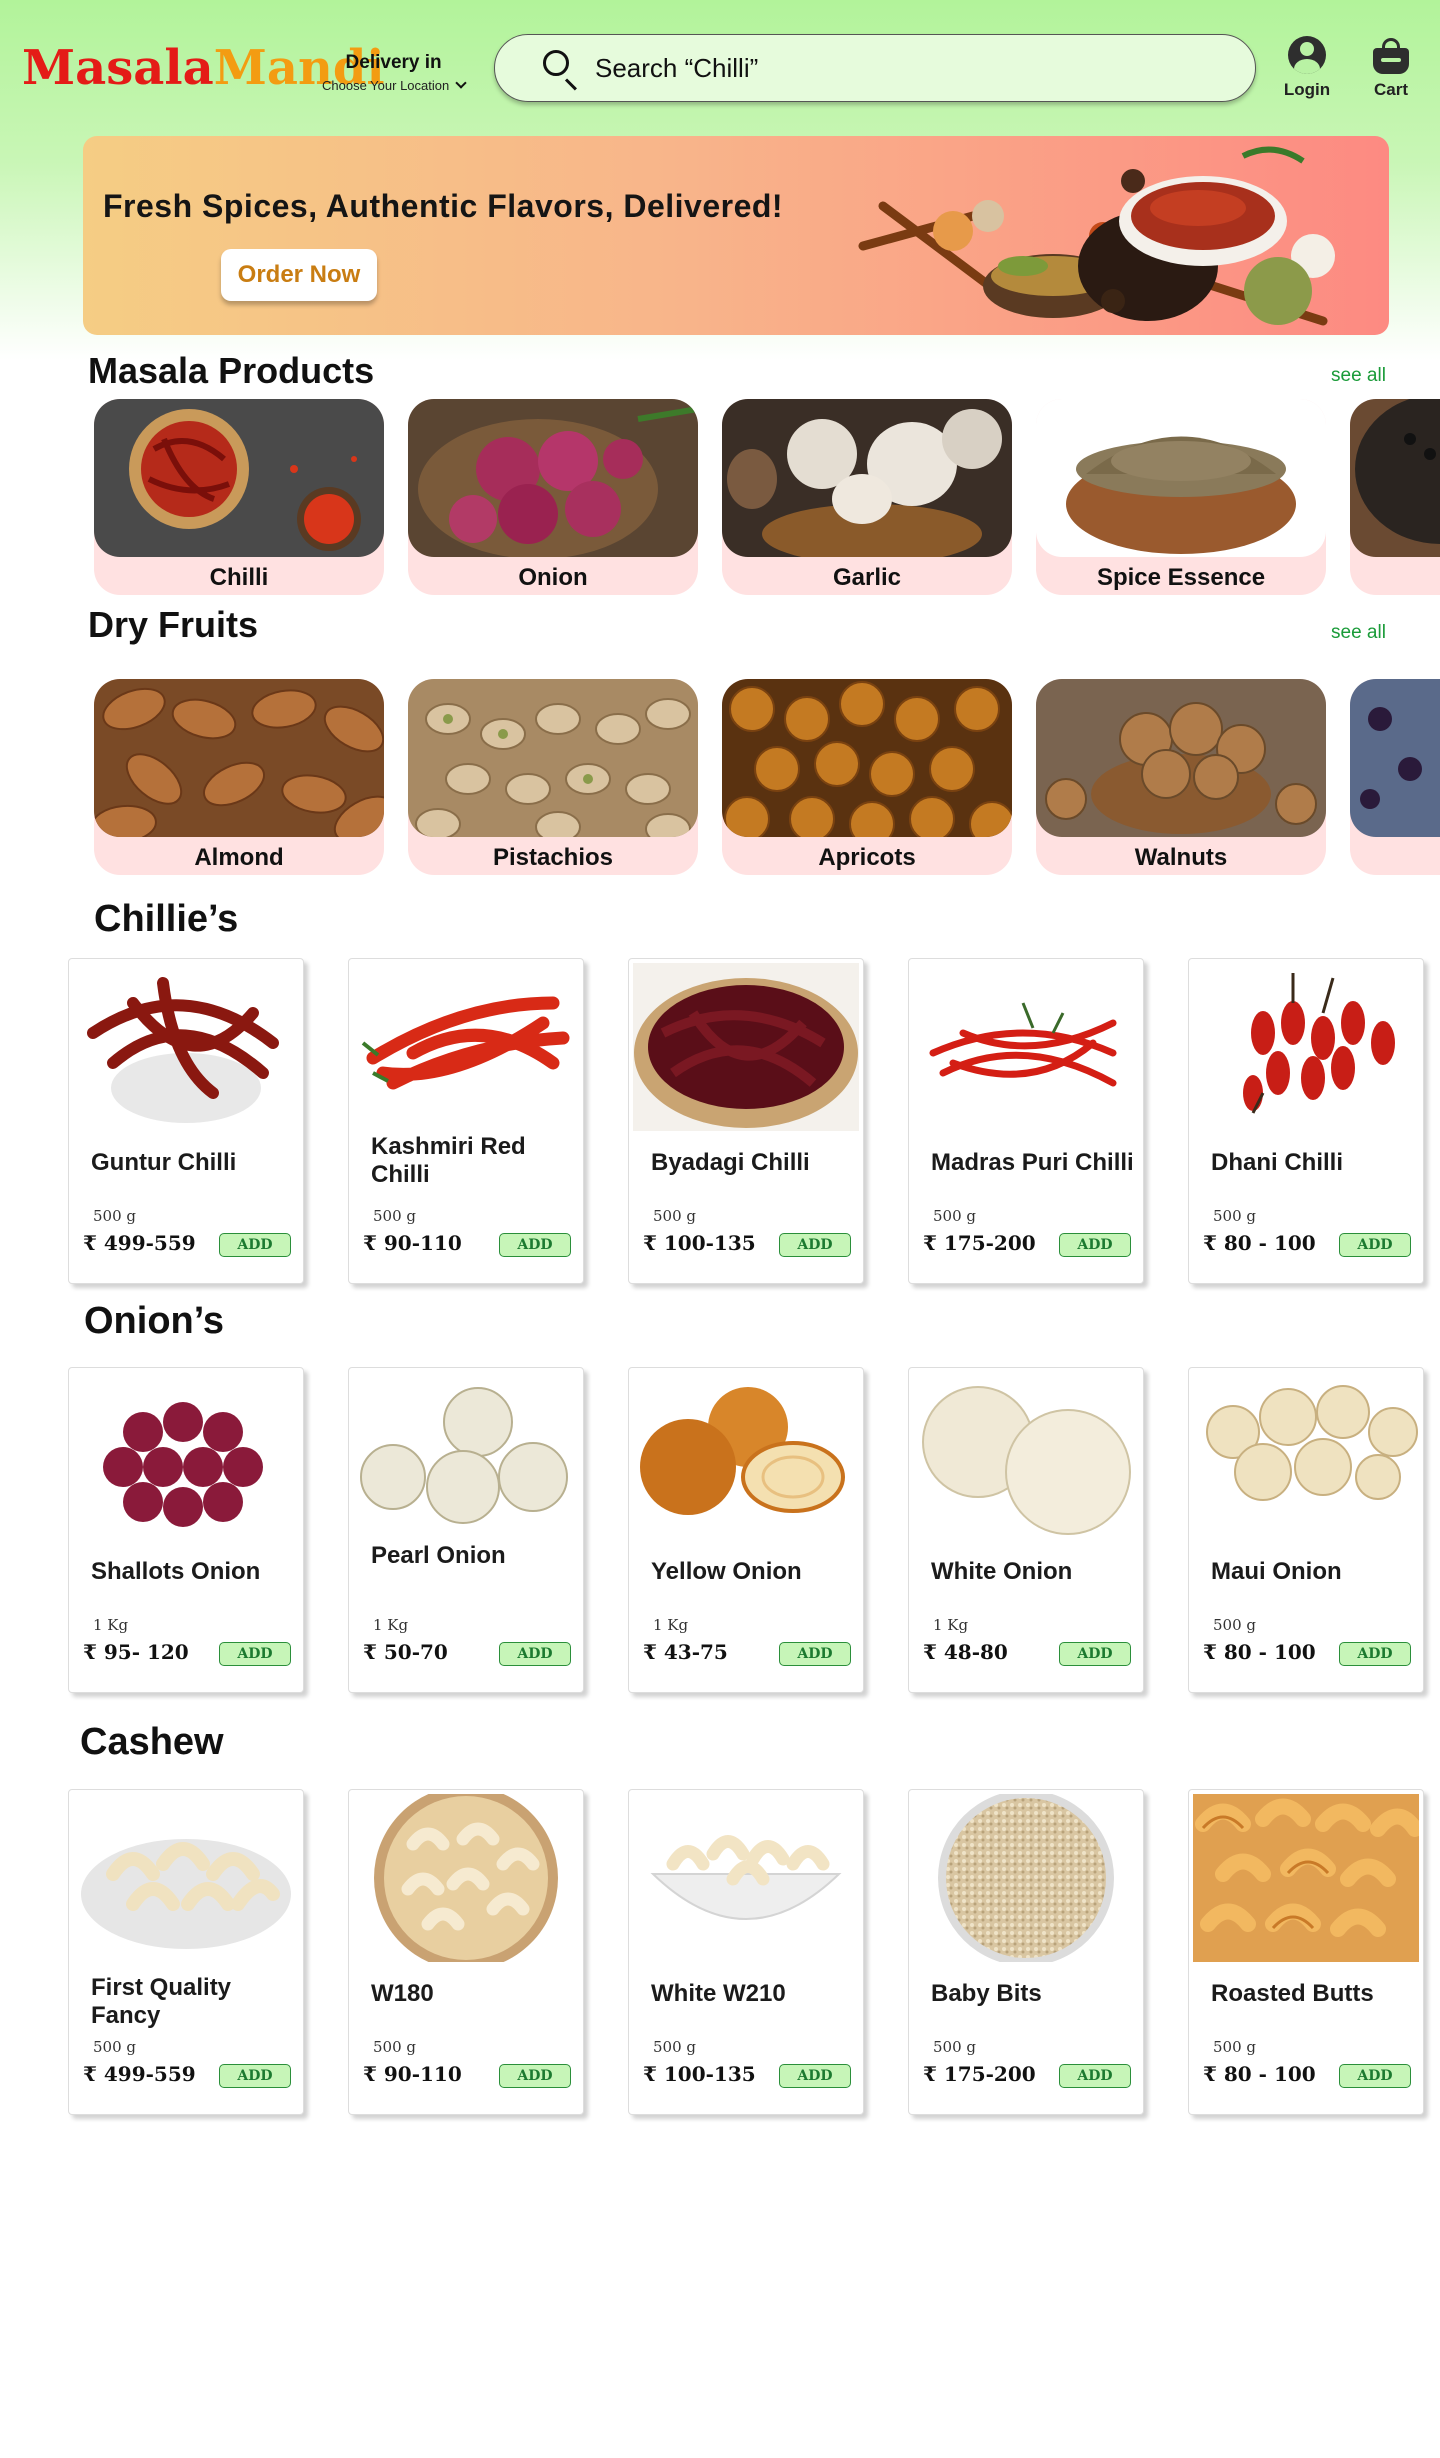  What do you see at coordinates (875, 68) in the screenshot?
I see `search-bar: Search “Chilli”` at bounding box center [875, 68].